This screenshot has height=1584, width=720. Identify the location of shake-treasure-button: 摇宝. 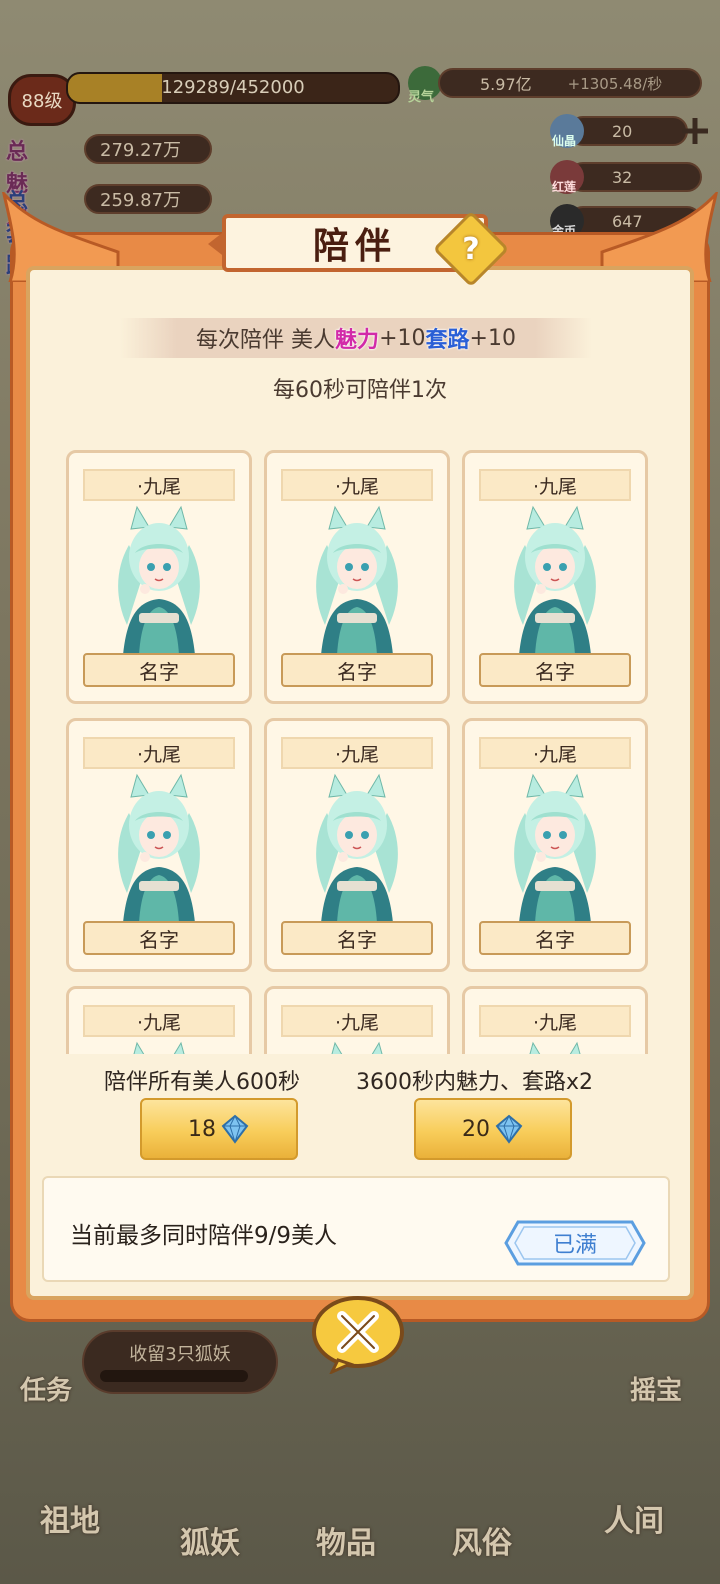
(656, 1388).